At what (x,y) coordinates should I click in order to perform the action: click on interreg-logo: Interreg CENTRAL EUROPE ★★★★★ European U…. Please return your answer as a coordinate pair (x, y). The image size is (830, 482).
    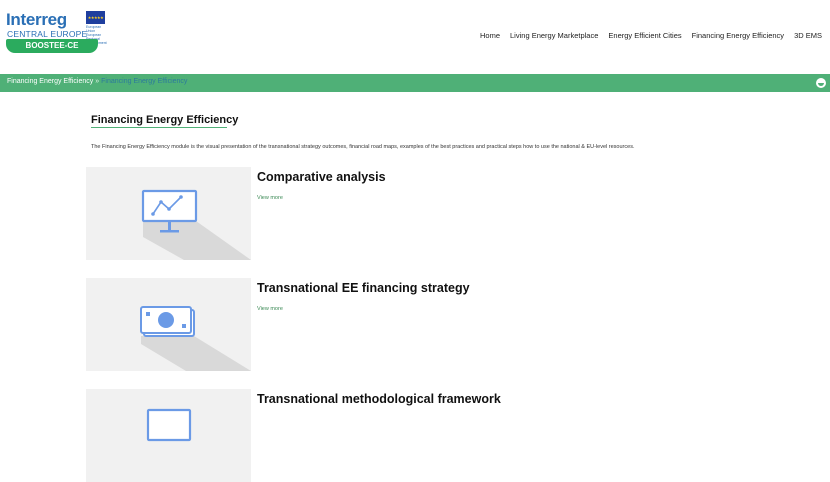
    Looking at the image, I should click on (56, 32).